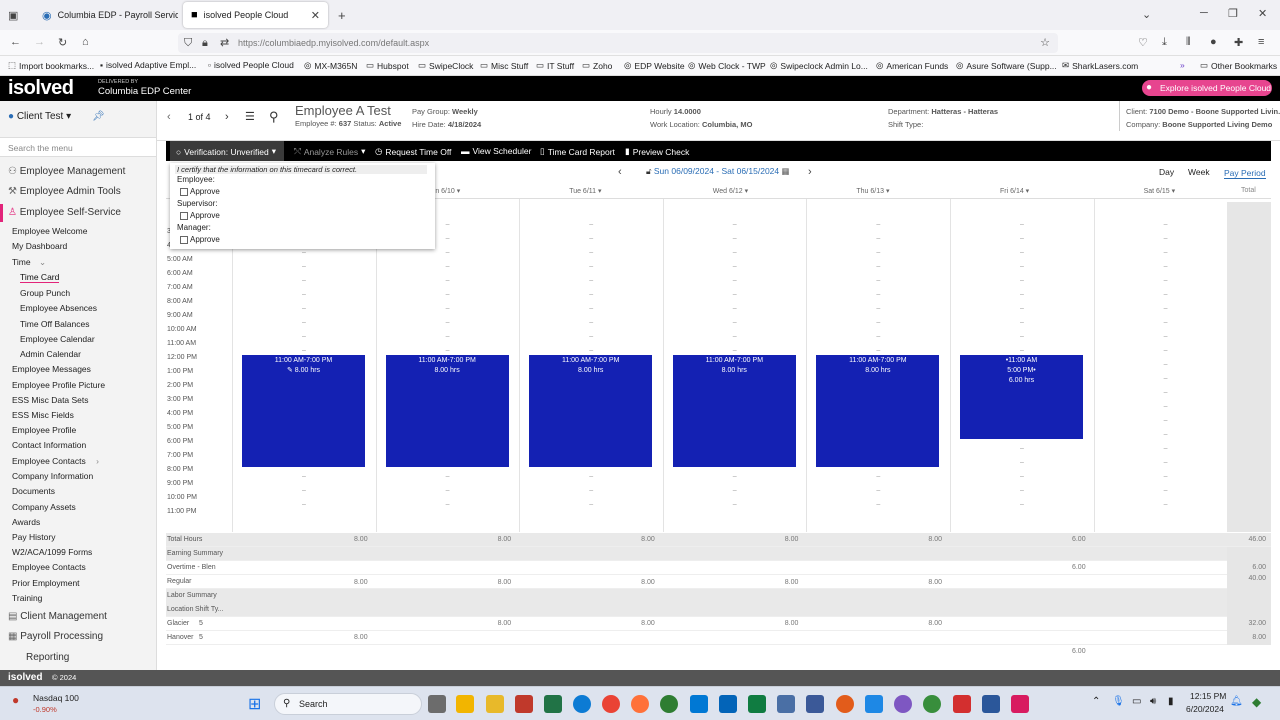  What do you see at coordinates (330, 65) in the screenshot?
I see `bookmark-item: ◎ MX-M365N` at bounding box center [330, 65].